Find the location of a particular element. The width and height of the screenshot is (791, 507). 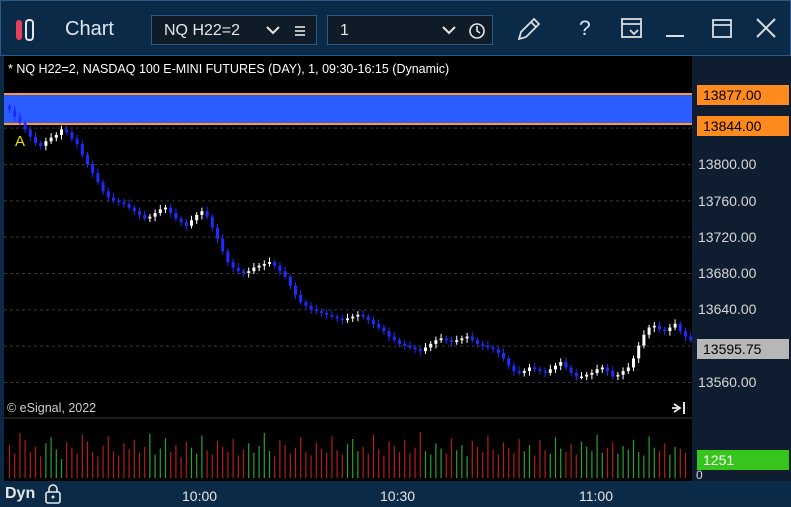

time-tick-label: 10:30 is located at coordinates (398, 496).